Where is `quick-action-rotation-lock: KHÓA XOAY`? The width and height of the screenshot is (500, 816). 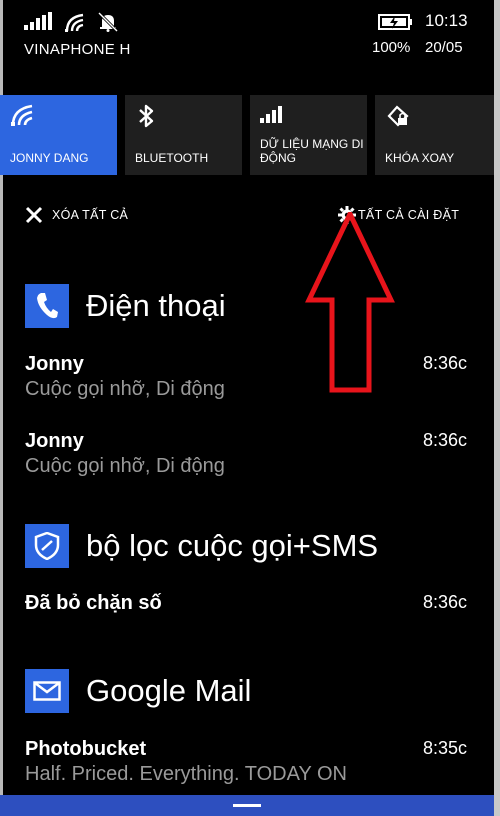 quick-action-rotation-lock: KHÓA XOAY is located at coordinates (434, 135).